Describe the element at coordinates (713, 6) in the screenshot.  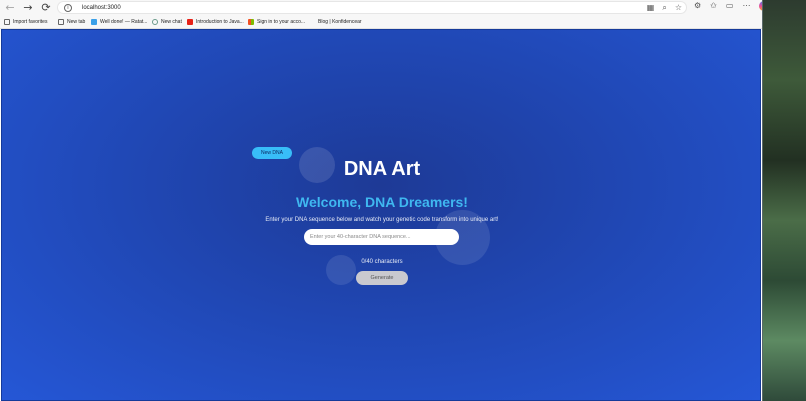
I see `favorites-icon: ✩` at that location.